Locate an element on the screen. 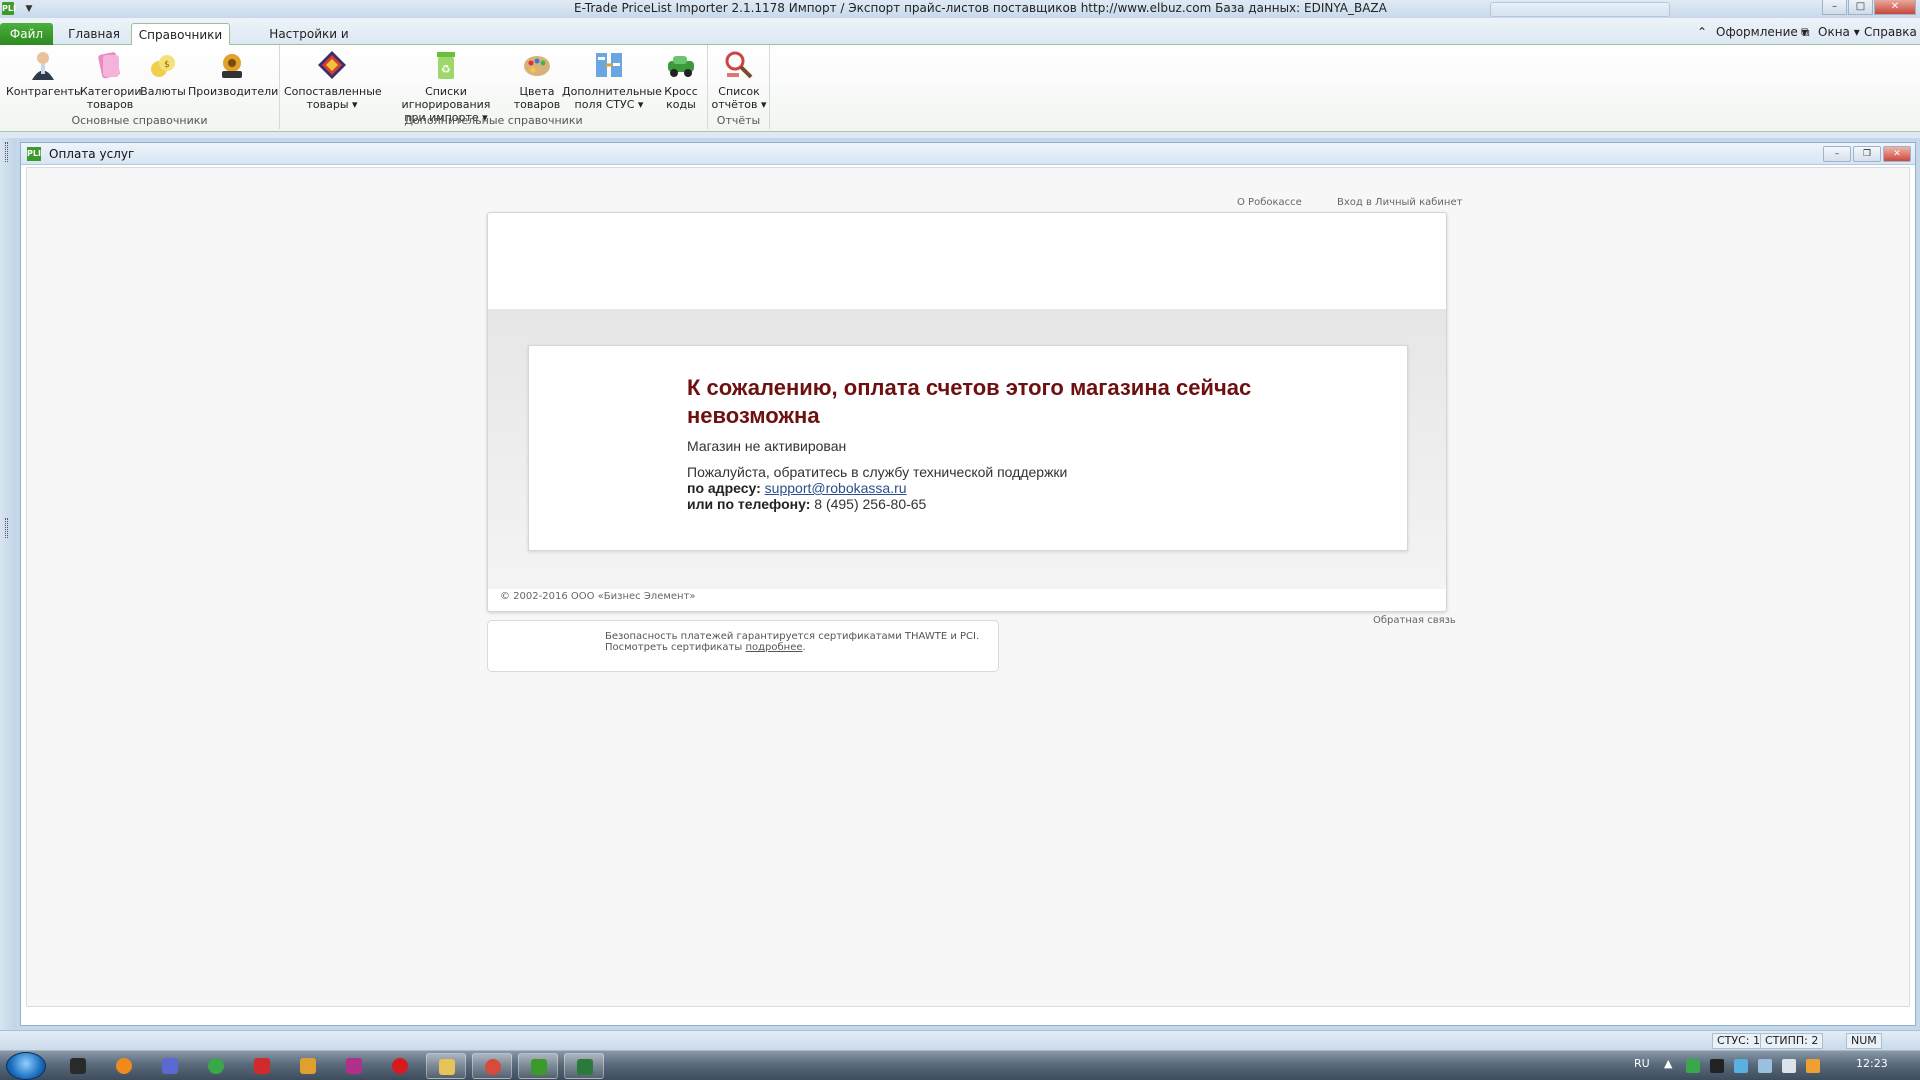 This screenshot has width=1920, height=1080. matched-goods-icon is located at coordinates (332, 65).